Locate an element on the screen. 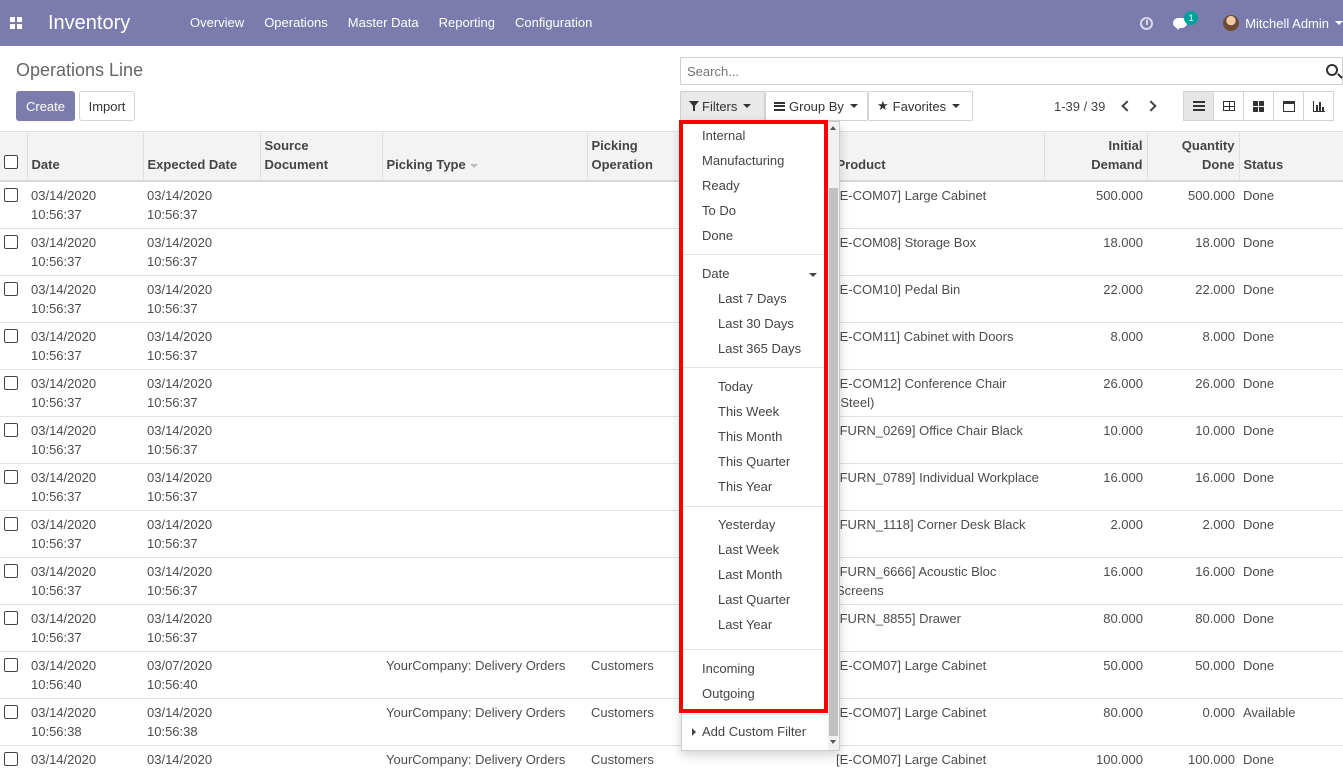  date-period-option: This Quarter is located at coordinates (754, 462).